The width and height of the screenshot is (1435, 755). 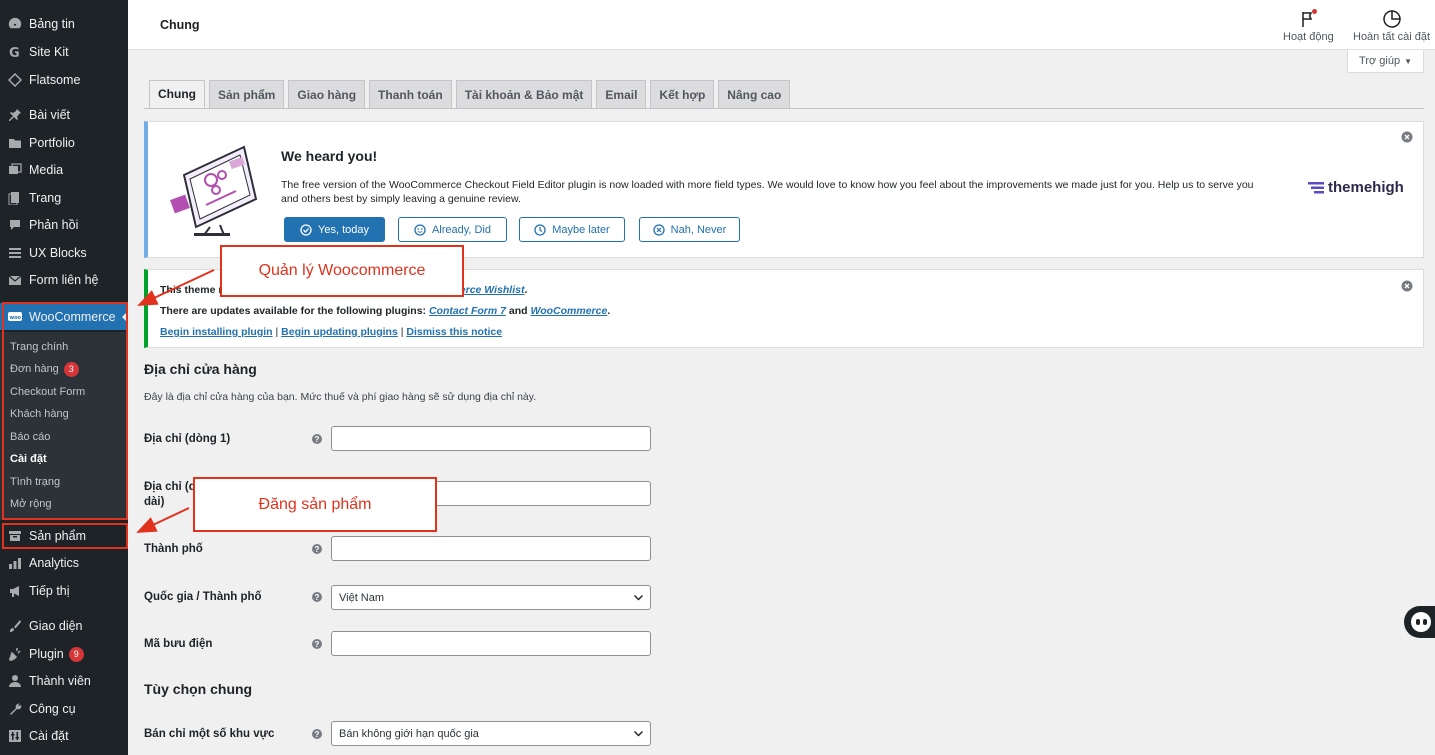 What do you see at coordinates (52, 709) in the screenshot?
I see `sidebar-item-label: Công cụ` at bounding box center [52, 709].